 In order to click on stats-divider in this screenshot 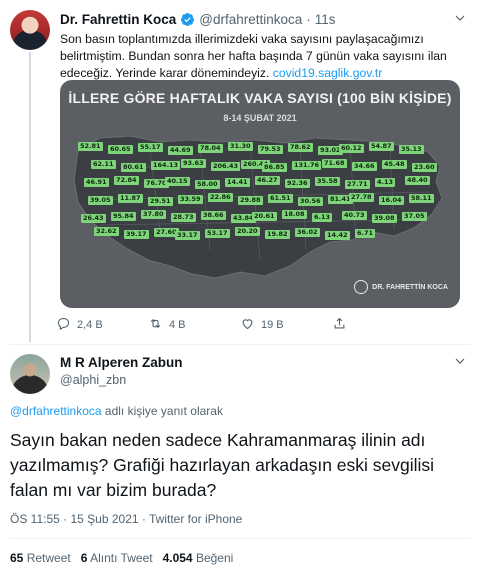, I will do `click(240, 538)`.